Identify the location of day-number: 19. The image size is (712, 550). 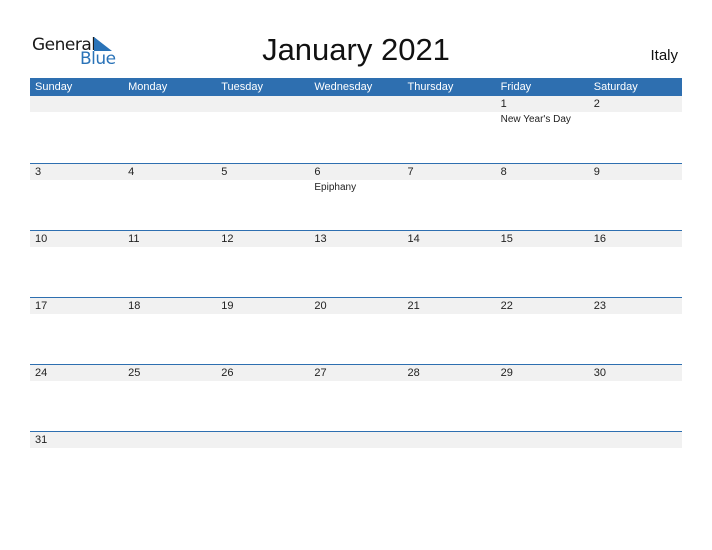
(227, 306).